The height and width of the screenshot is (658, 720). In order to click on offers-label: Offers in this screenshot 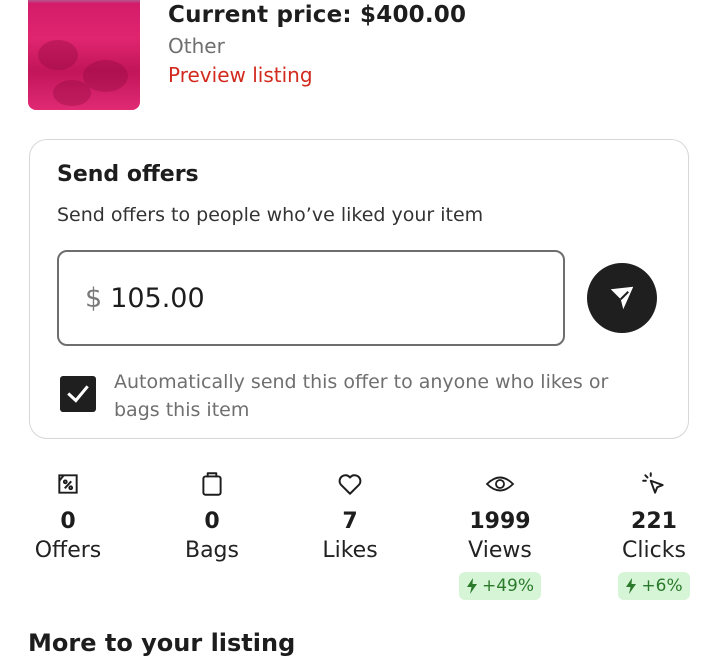, I will do `click(68, 550)`.